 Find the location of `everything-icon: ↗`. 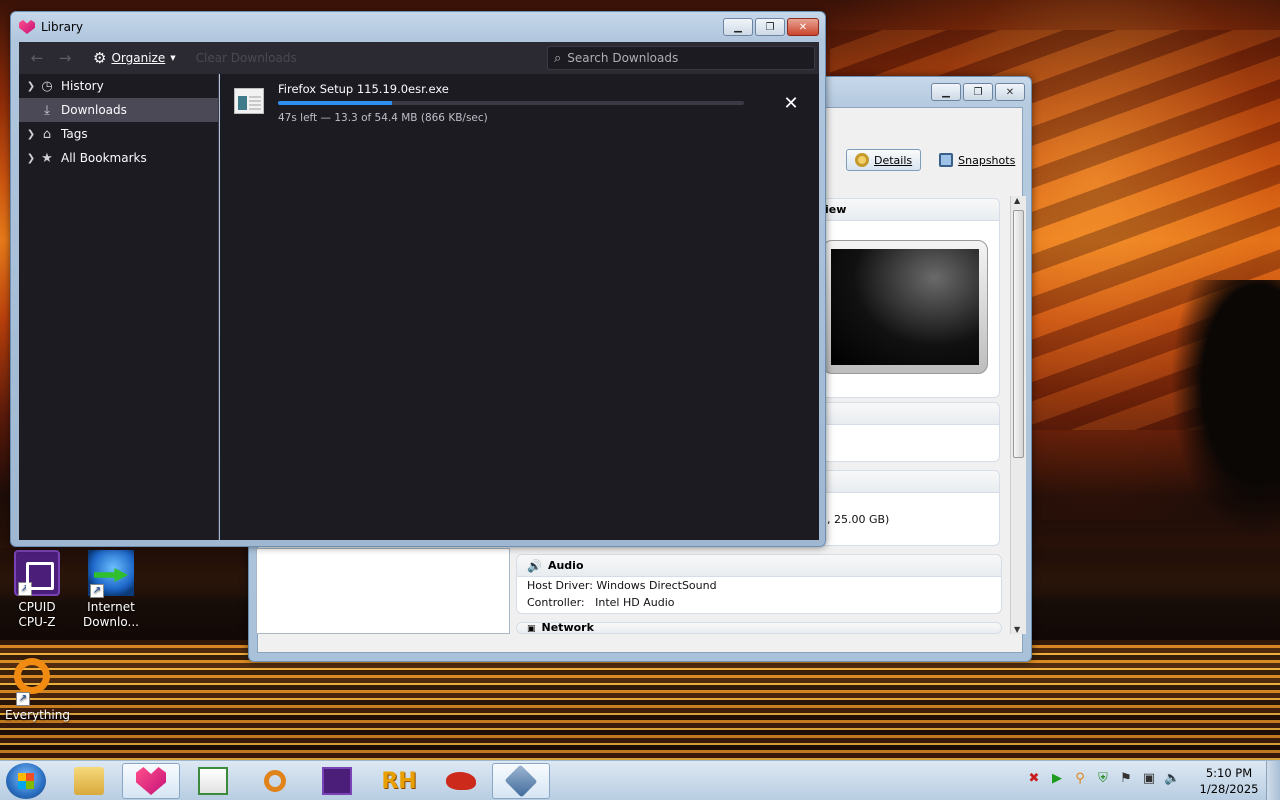

everything-icon: ↗ is located at coordinates (37, 682).